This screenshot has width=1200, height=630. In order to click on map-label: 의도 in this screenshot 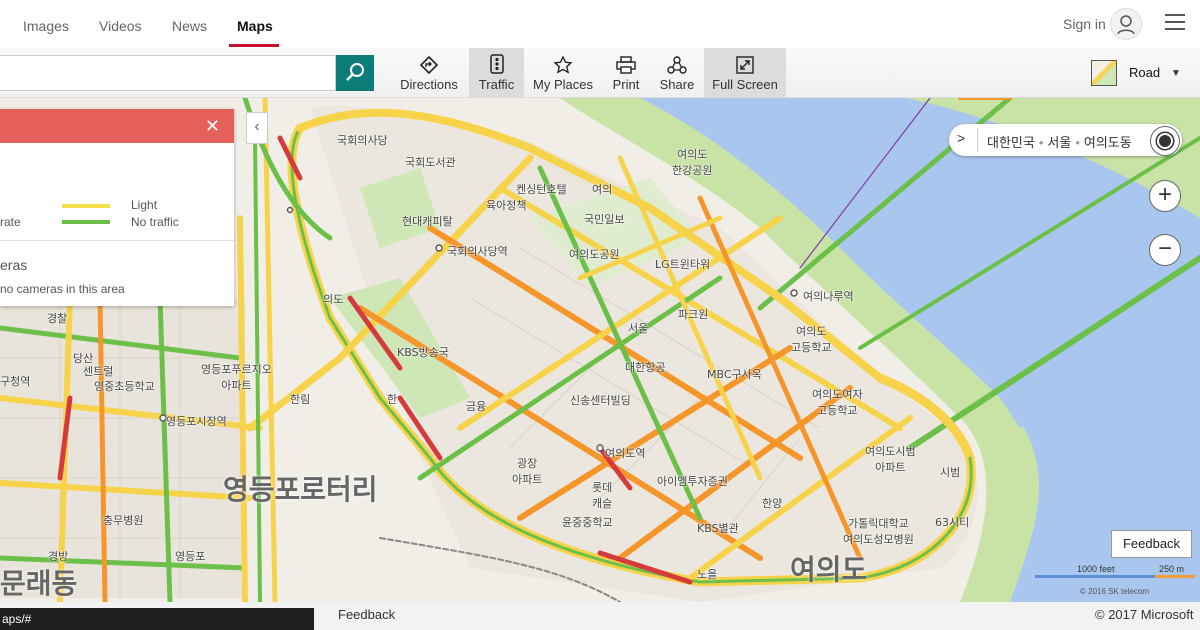, I will do `click(333, 299)`.